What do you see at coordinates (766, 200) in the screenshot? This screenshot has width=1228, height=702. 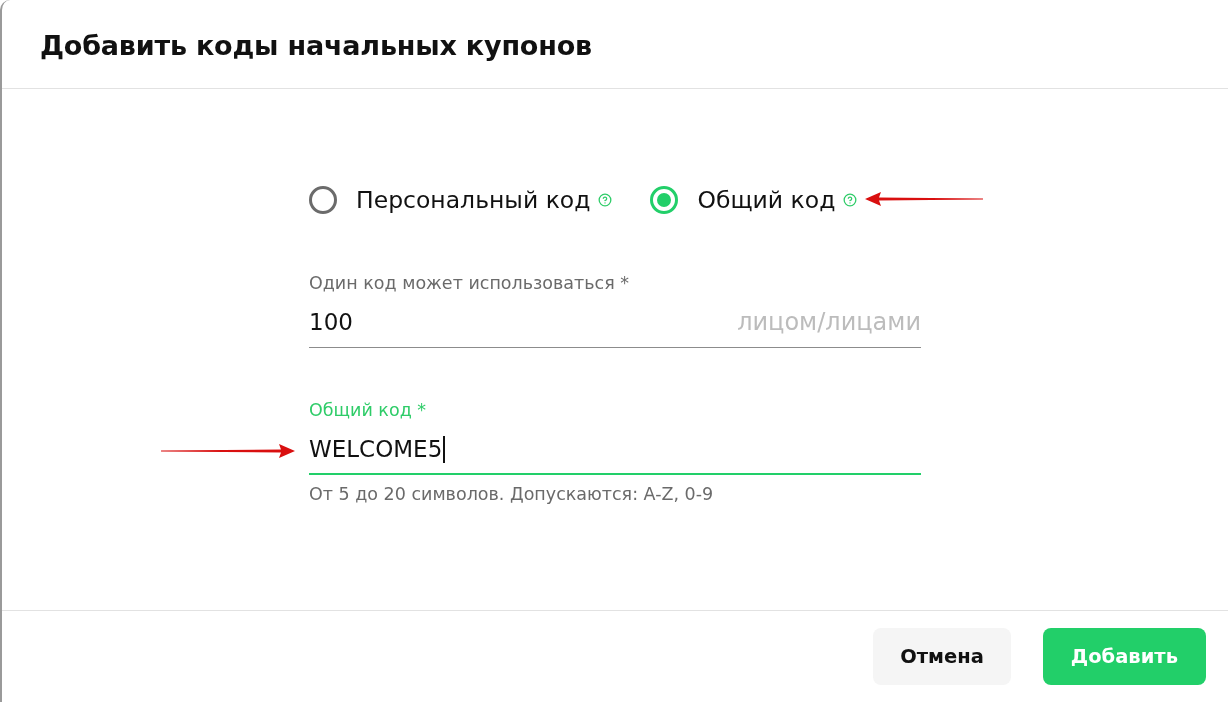 I see `radio-label: Общий код` at bounding box center [766, 200].